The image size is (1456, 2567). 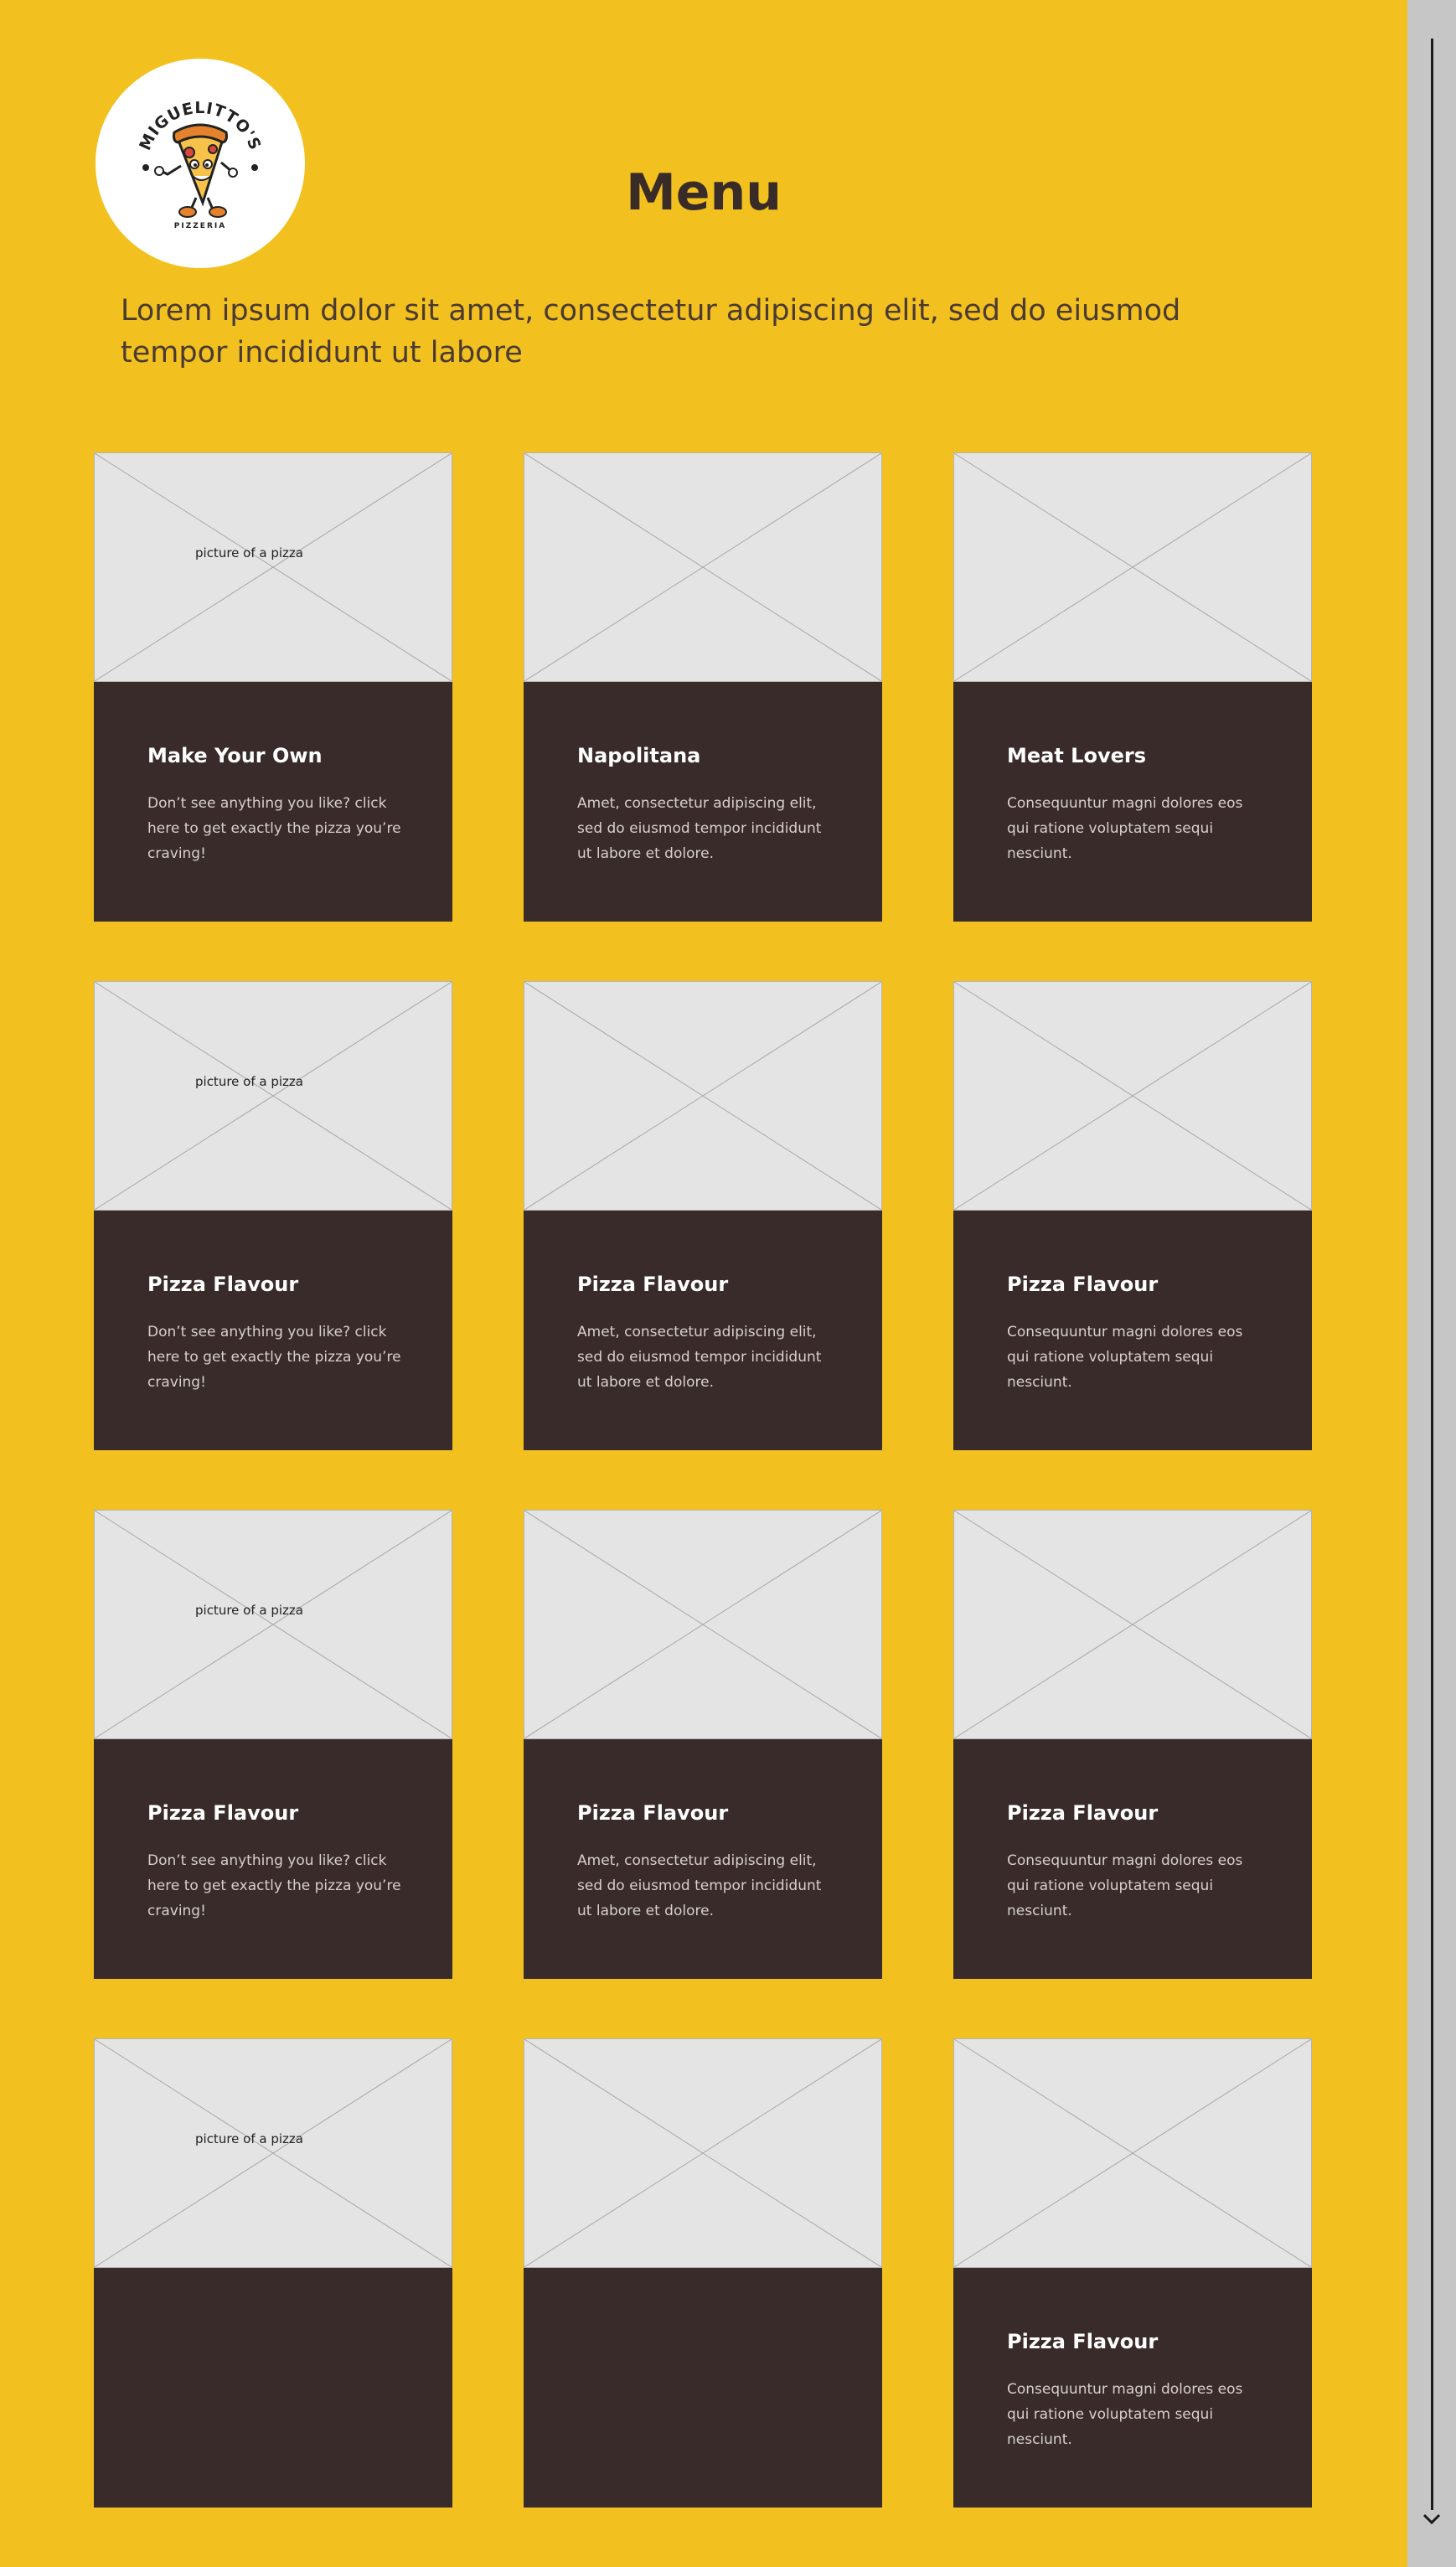 What do you see at coordinates (1432, 2518) in the screenshot?
I see `arrow-down-icon` at bounding box center [1432, 2518].